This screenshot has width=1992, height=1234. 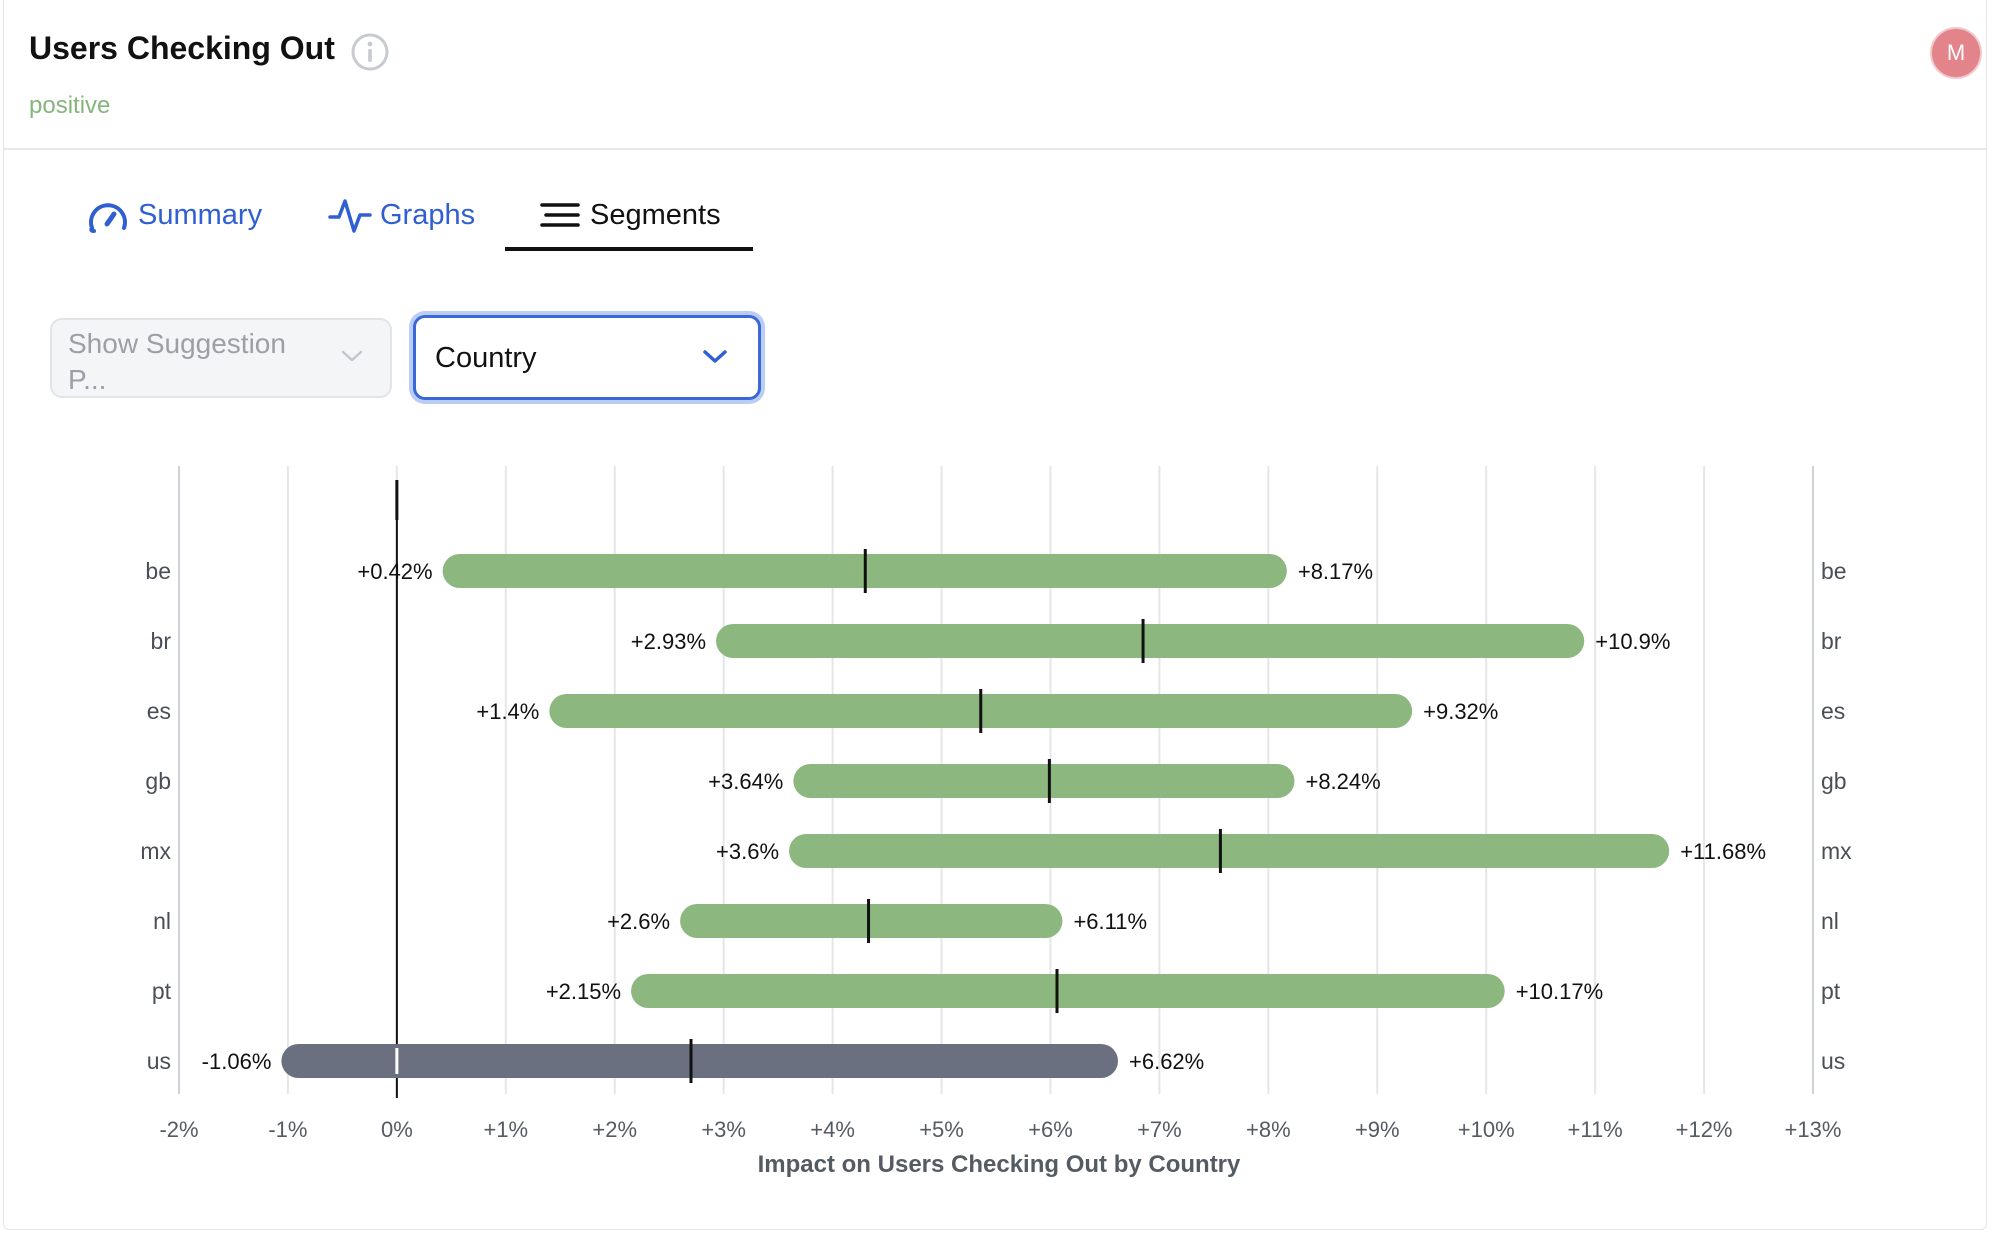 I want to click on x-tick-label: -2%, so click(x=178, y=1129).